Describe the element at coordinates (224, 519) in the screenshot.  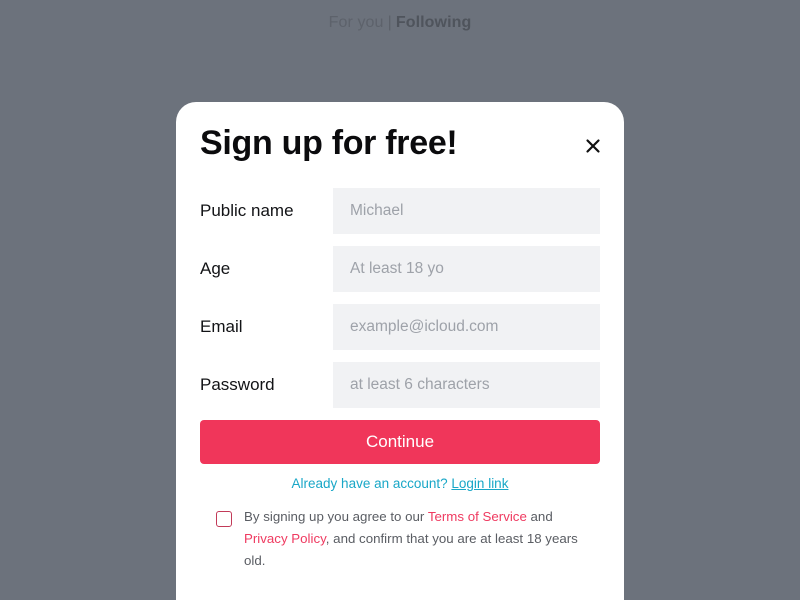
I see `terms-checkbox` at that location.